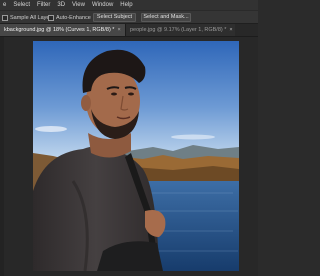 Image resolution: width=320 pixels, height=276 pixels. I want to click on tools-panel-edge, so click(2, 156).